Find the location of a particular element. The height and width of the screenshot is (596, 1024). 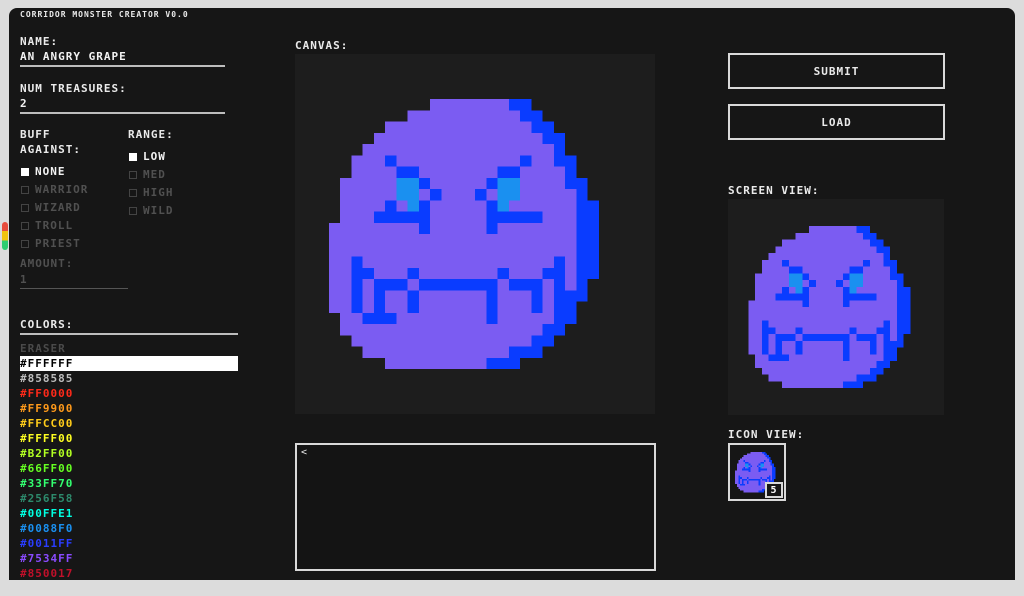

screen-view-preview is located at coordinates (836, 307).